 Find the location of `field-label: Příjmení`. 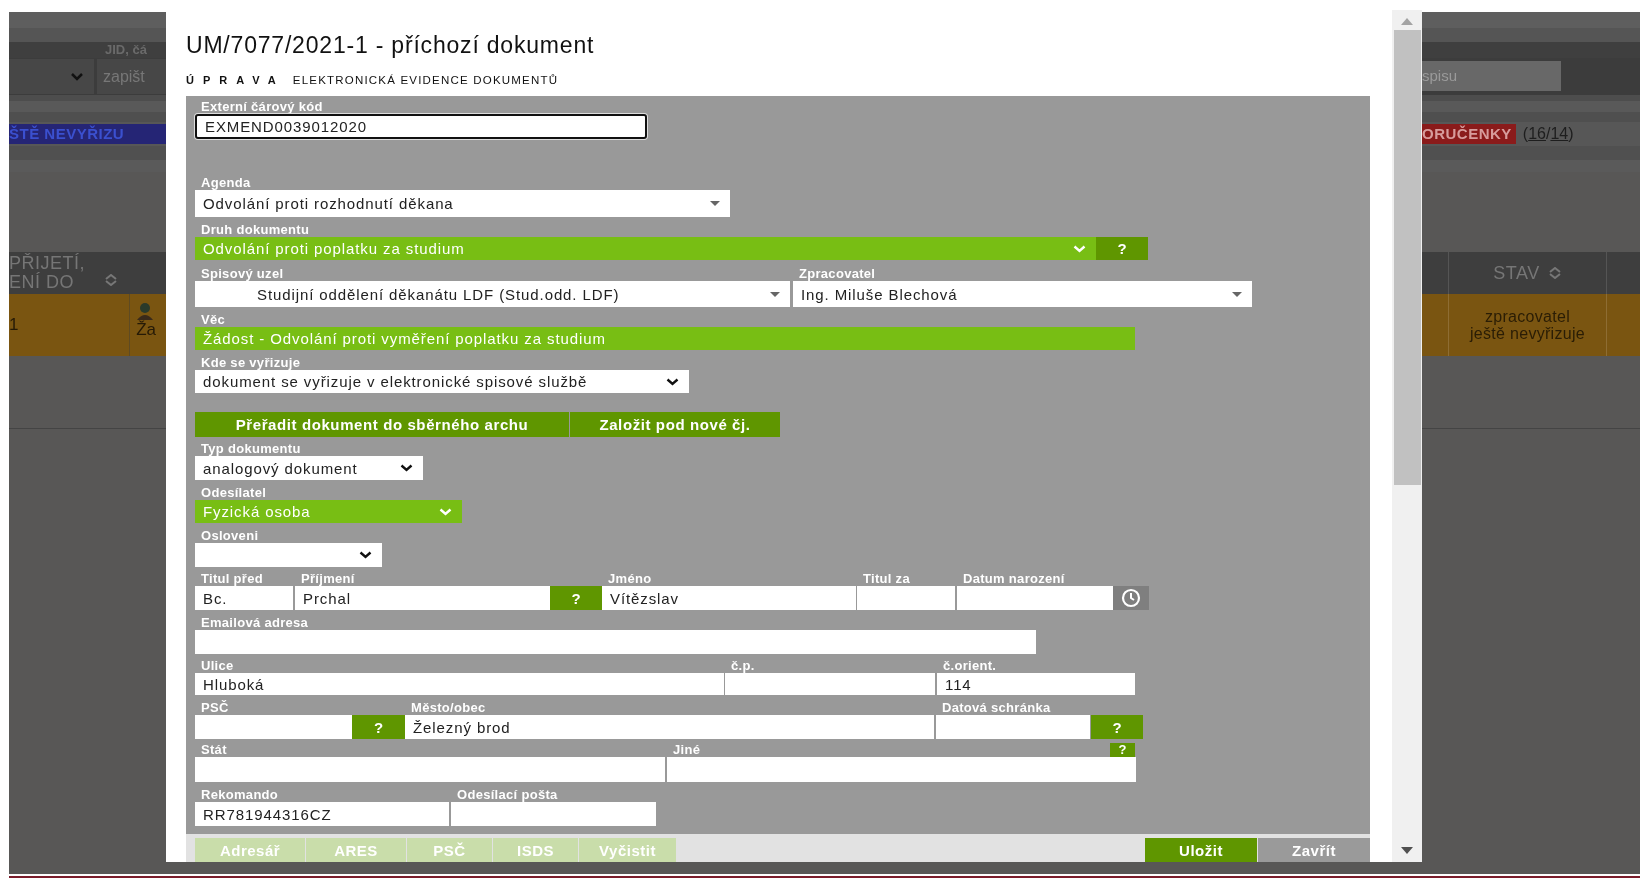

field-label: Příjmení is located at coordinates (327, 578).